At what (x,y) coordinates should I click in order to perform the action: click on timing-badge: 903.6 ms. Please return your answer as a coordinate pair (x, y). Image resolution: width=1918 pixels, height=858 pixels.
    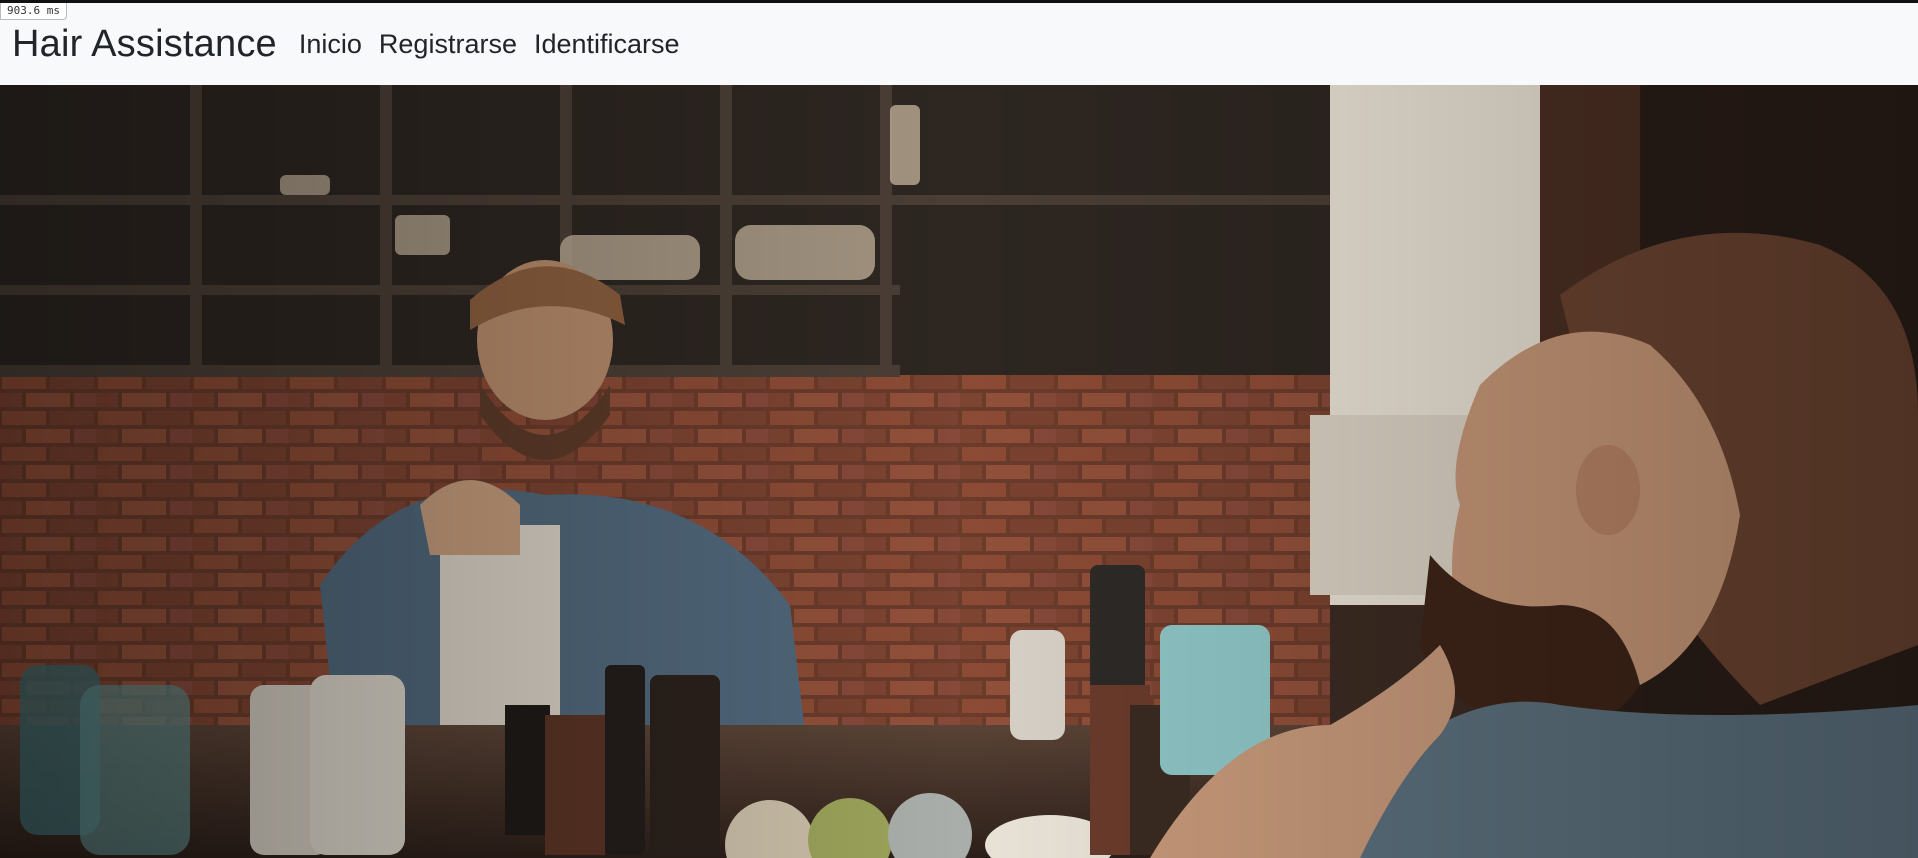
    Looking at the image, I should click on (33, 11).